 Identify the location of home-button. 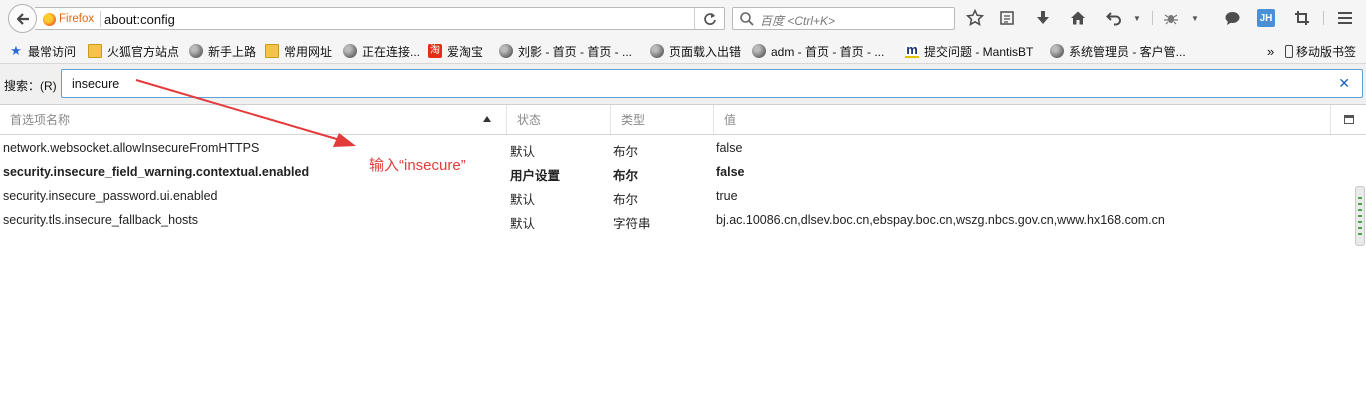
(1078, 18).